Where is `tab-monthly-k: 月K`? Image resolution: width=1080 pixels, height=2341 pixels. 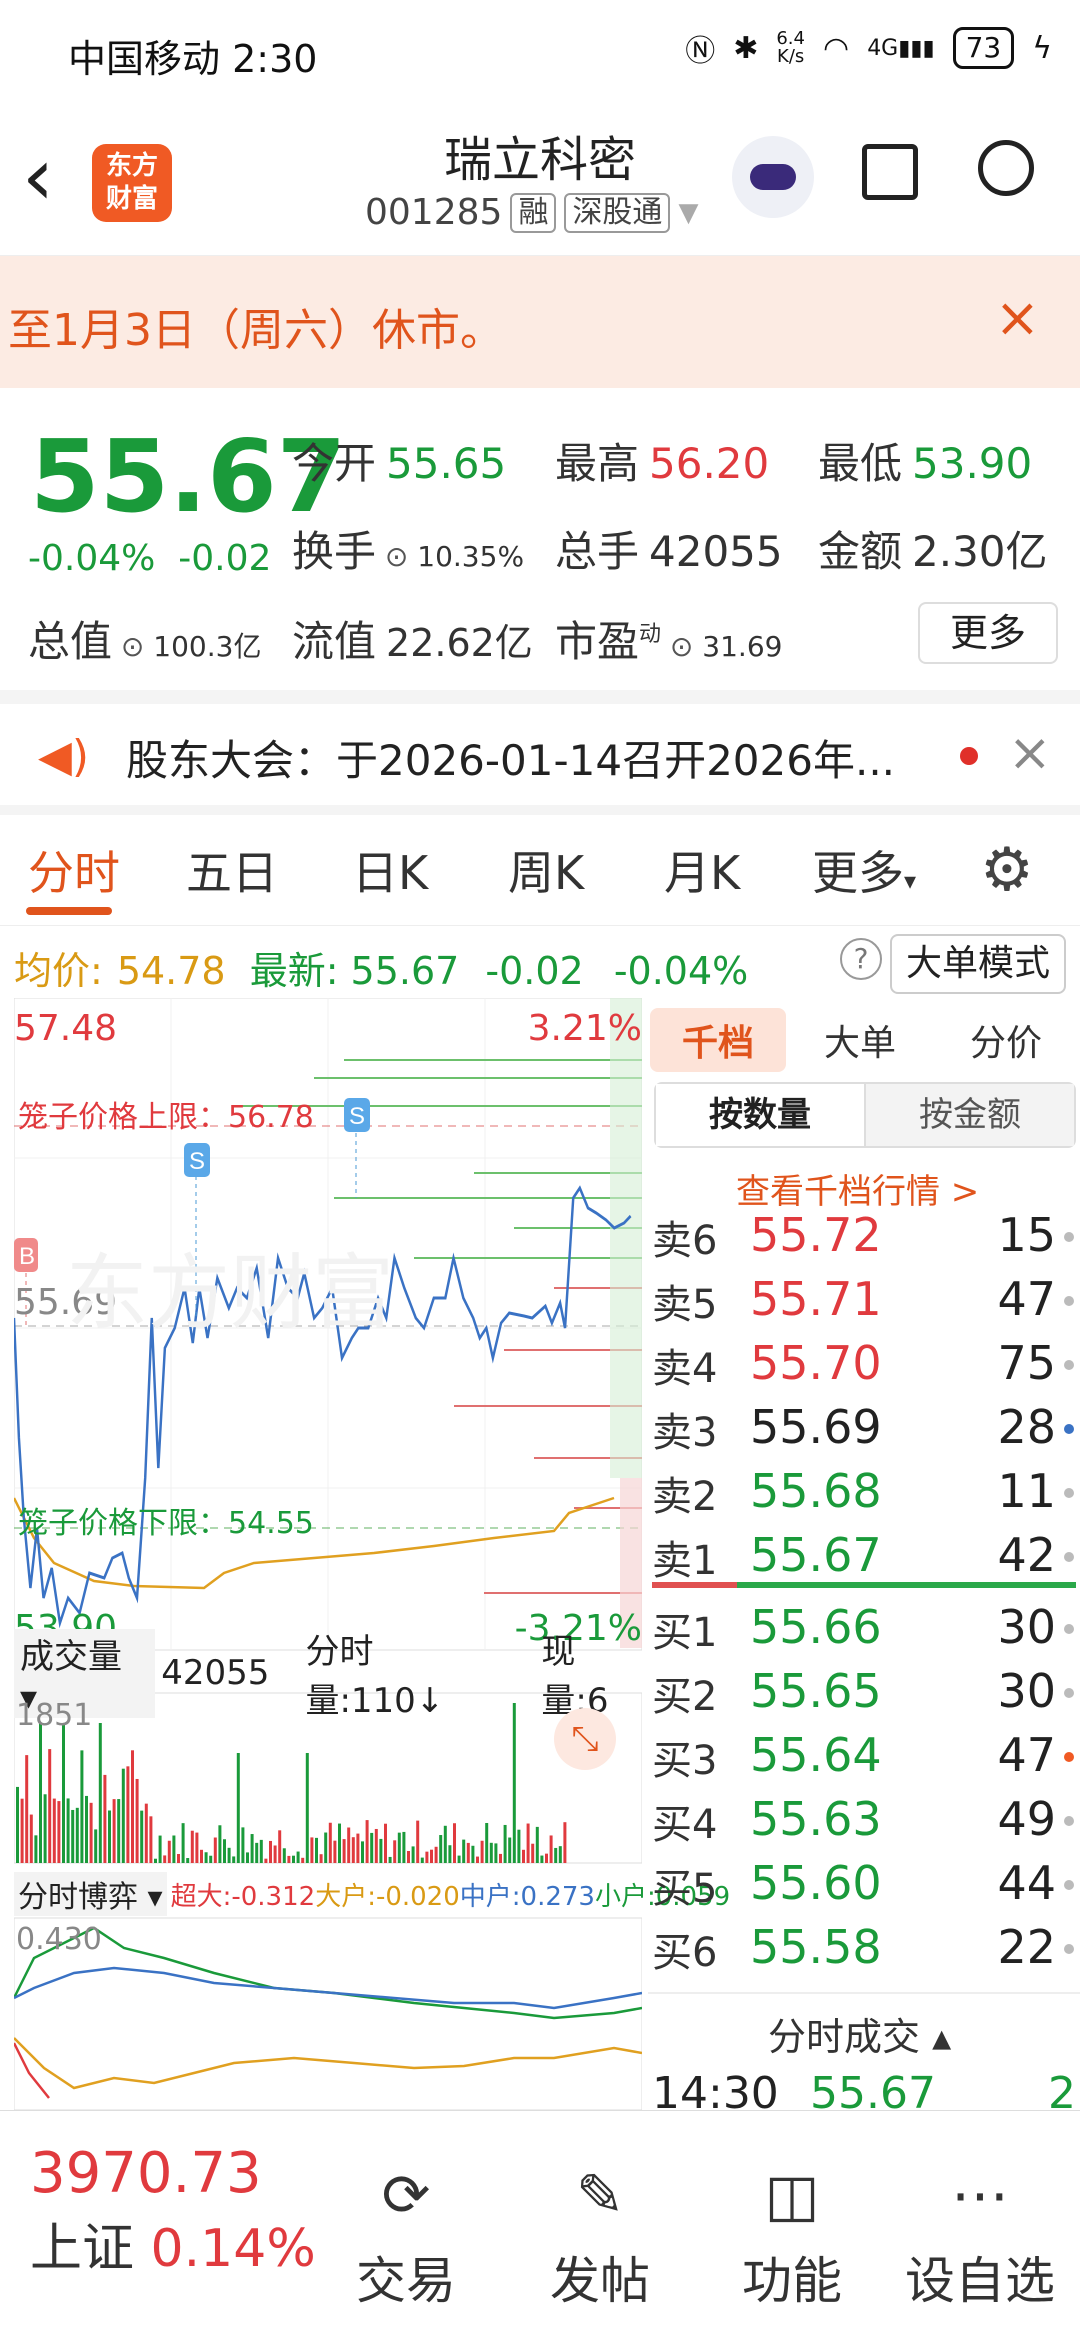 tab-monthly-k: 月K is located at coordinates (702, 870).